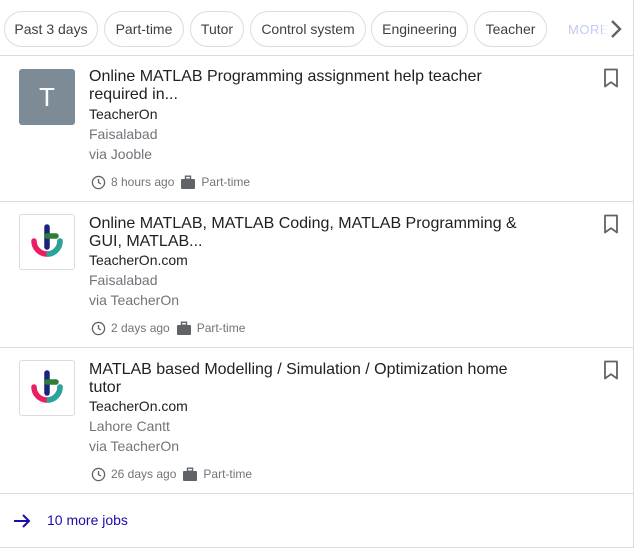  I want to click on arrow-right-icon, so click(22, 521).